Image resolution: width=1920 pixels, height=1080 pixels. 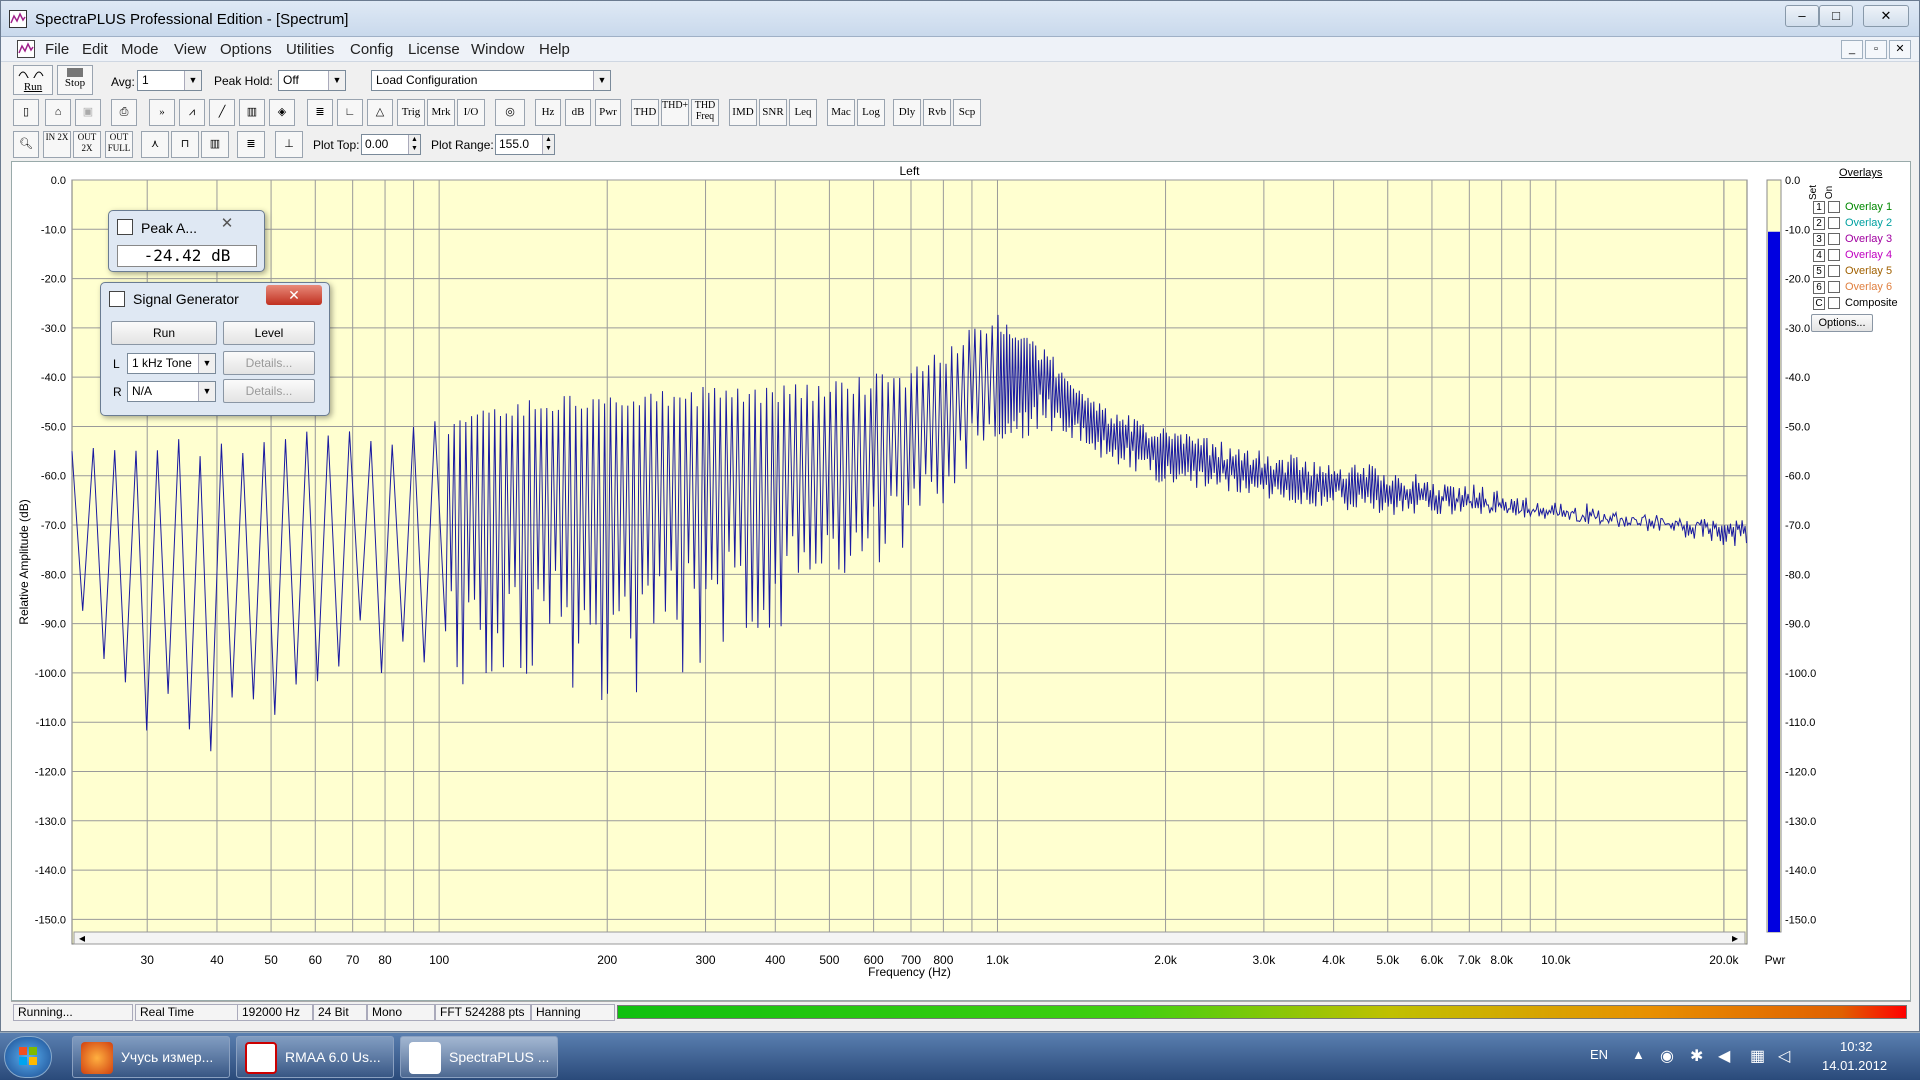 I want to click on log-button: Log, so click(x=871, y=112).